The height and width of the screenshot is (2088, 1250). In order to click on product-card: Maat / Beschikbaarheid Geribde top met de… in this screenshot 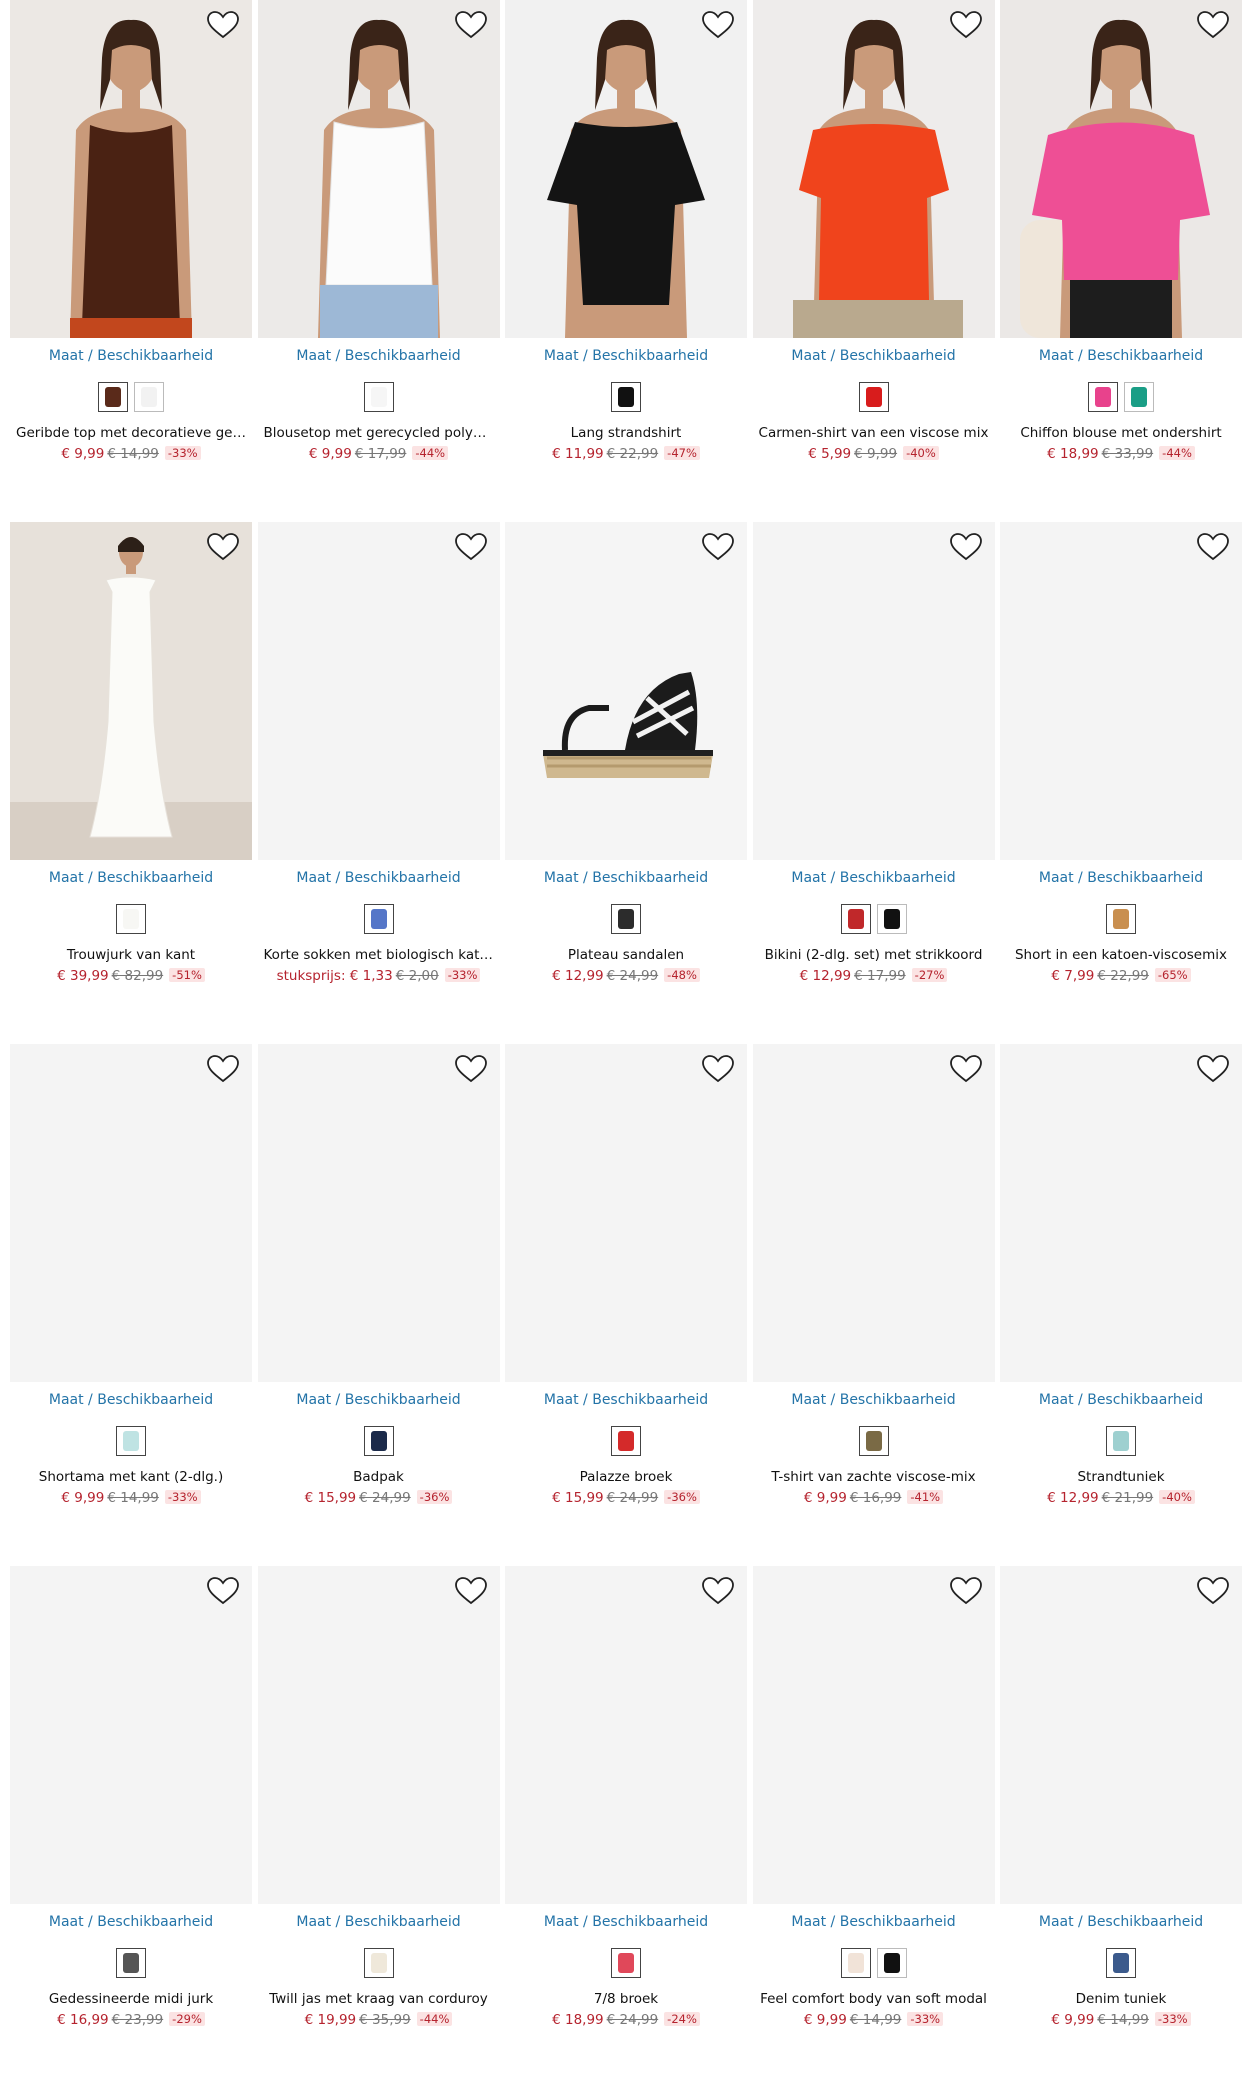, I will do `click(131, 261)`.